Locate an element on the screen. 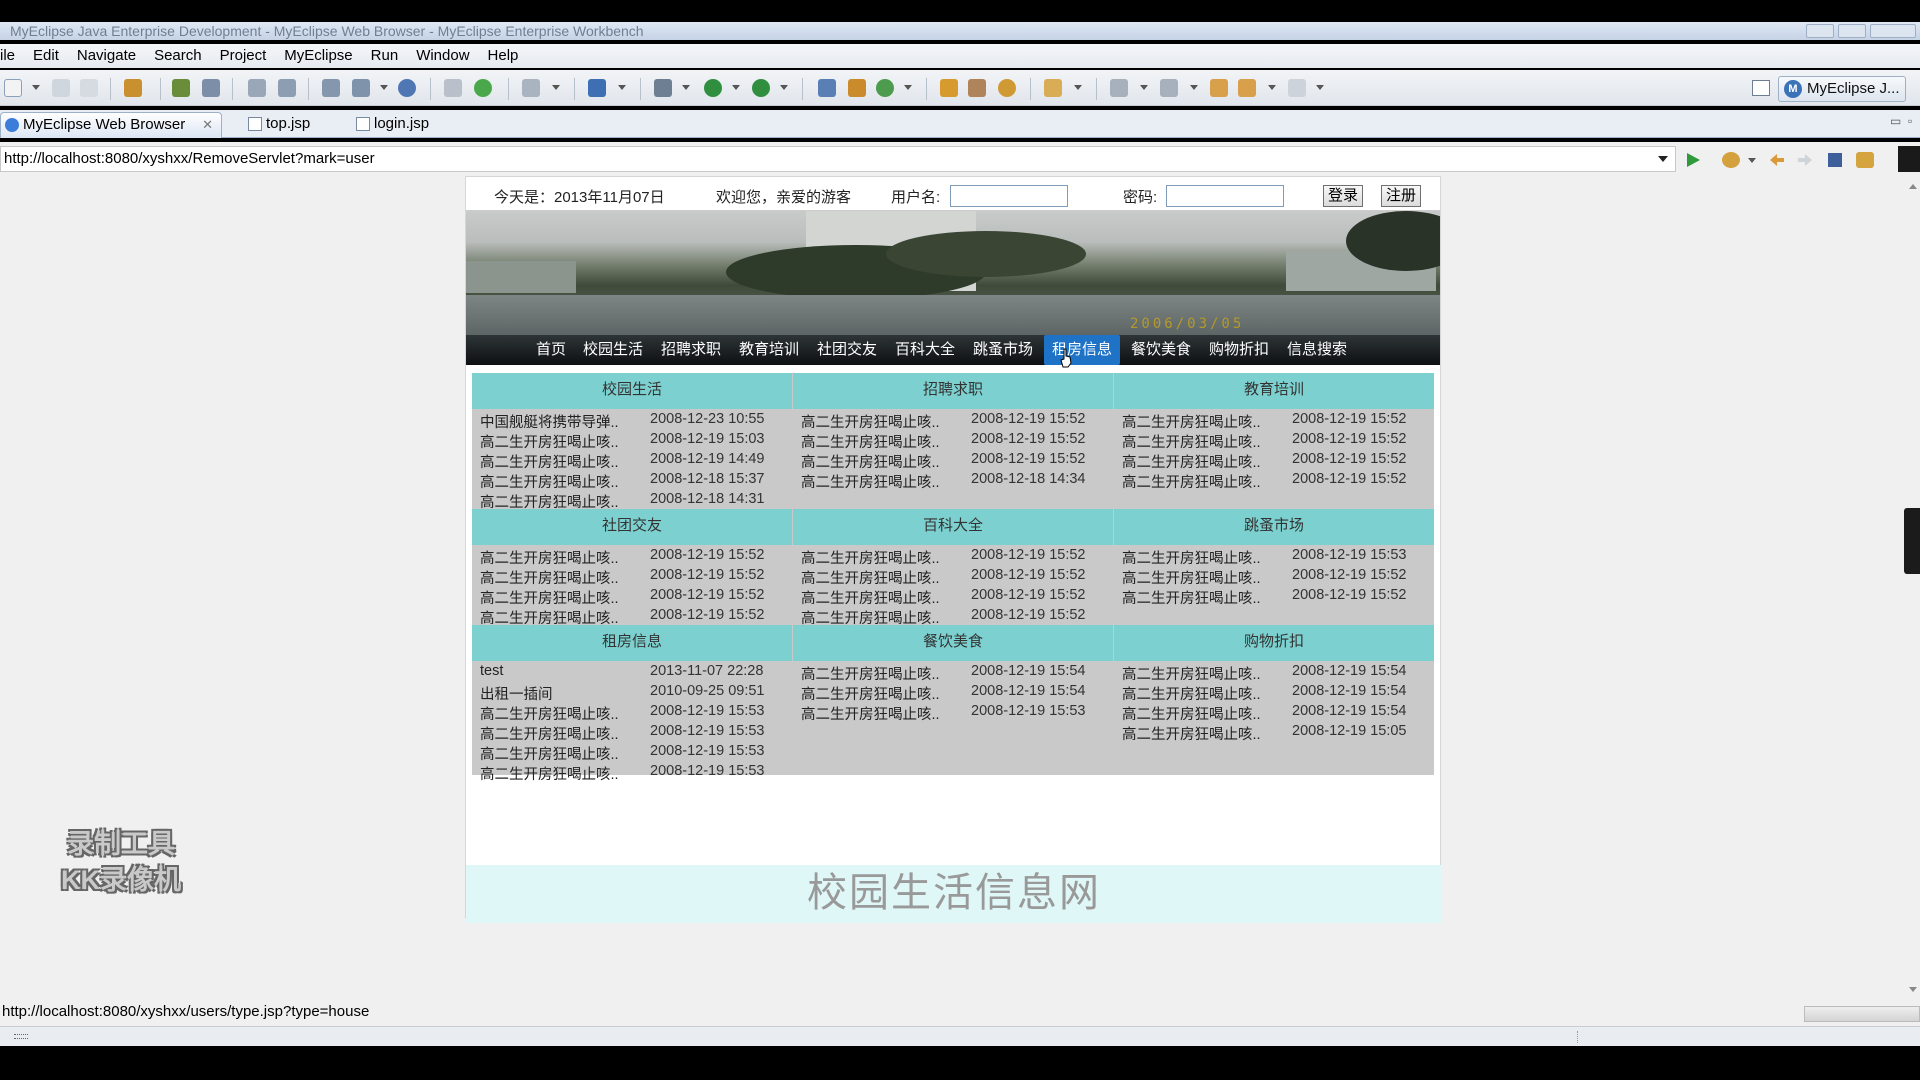 Image resolution: width=1920 pixels, height=1080 pixels. new-class-dropdown-icon is located at coordinates (622, 87).